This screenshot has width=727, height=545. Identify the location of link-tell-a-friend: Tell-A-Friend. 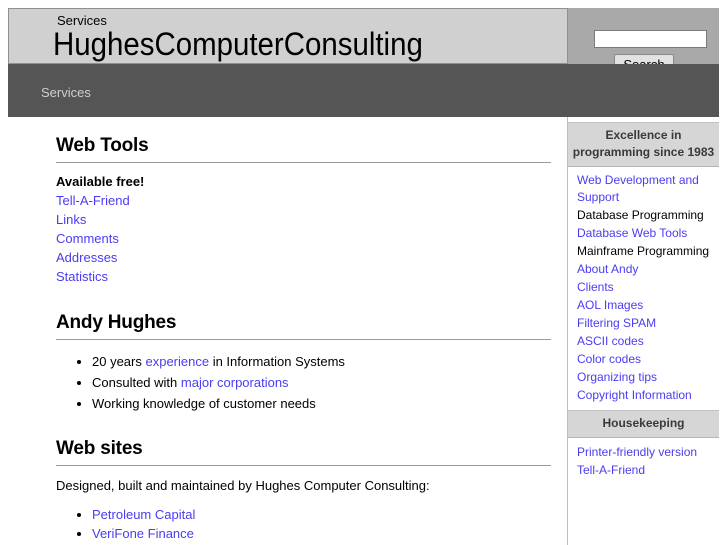
(93, 200).